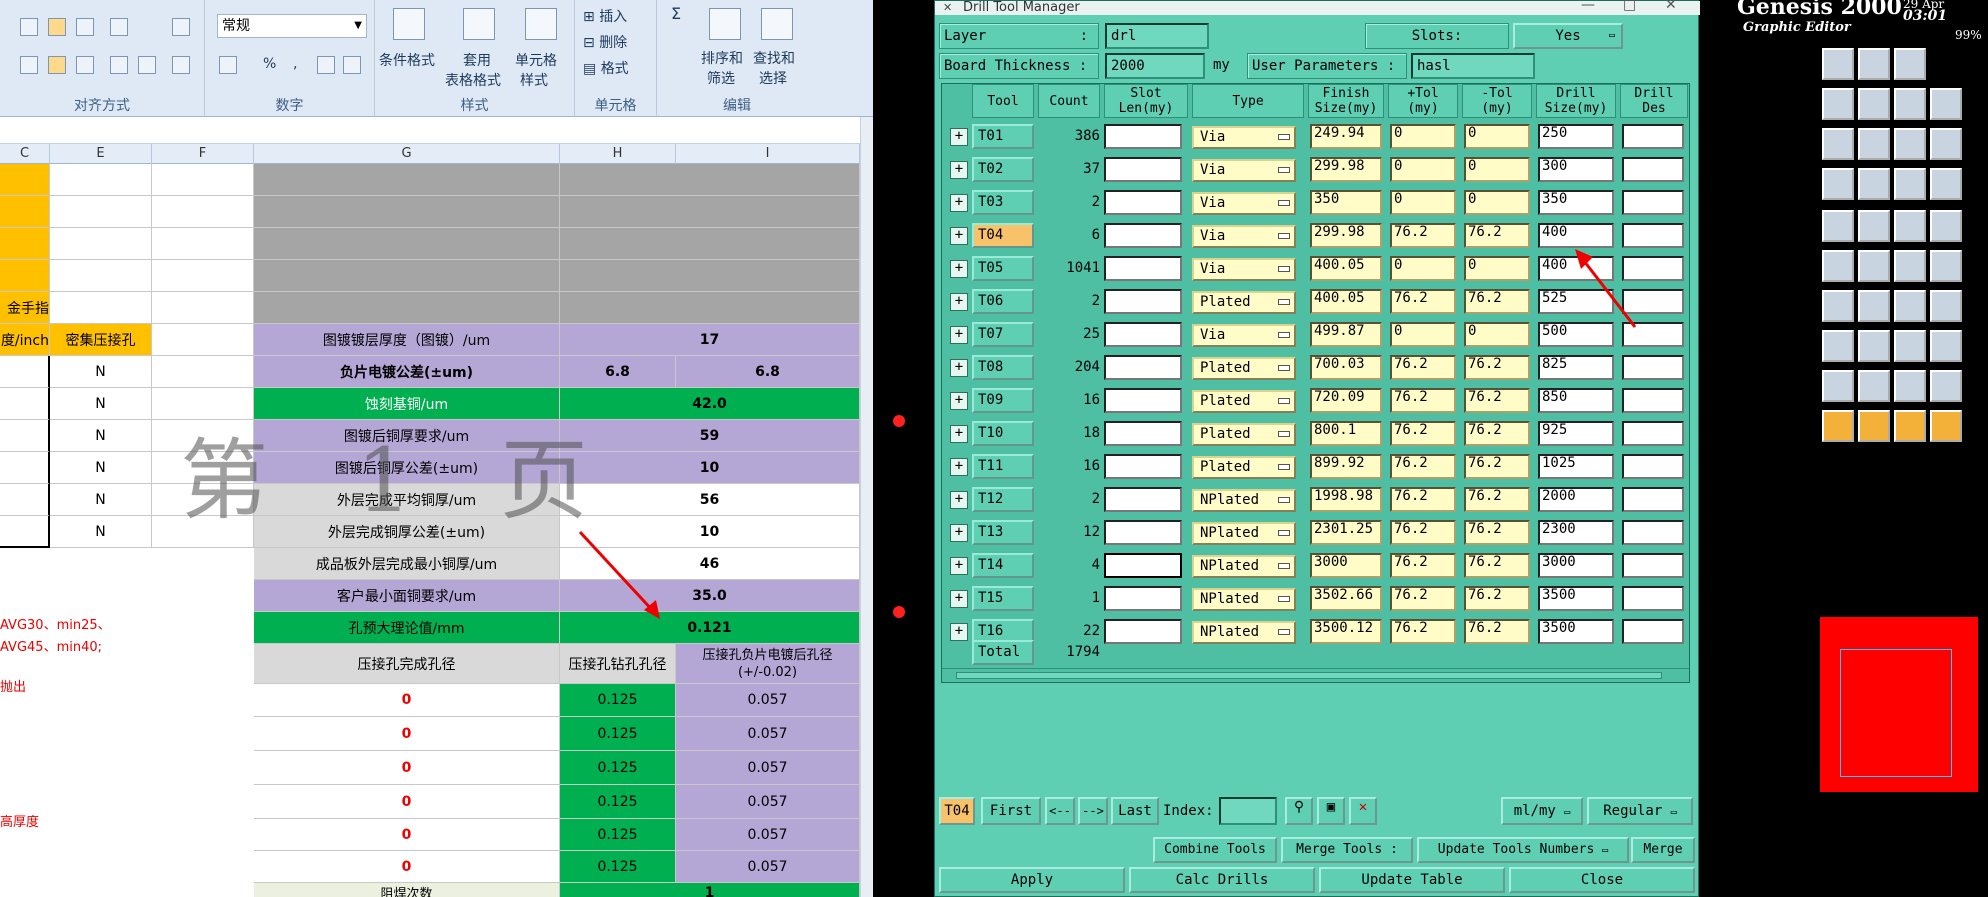 Image resolution: width=1988 pixels, height=897 pixels. Describe the element at coordinates (1899, 704) in the screenshot. I see `board-preview` at that location.